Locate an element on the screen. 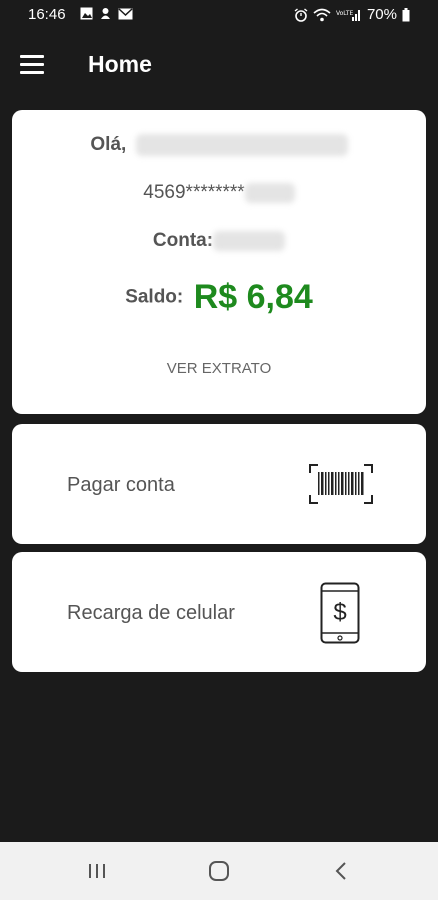 This screenshot has width=438, height=900. phone-dollar-icon: $ is located at coordinates (340, 613).